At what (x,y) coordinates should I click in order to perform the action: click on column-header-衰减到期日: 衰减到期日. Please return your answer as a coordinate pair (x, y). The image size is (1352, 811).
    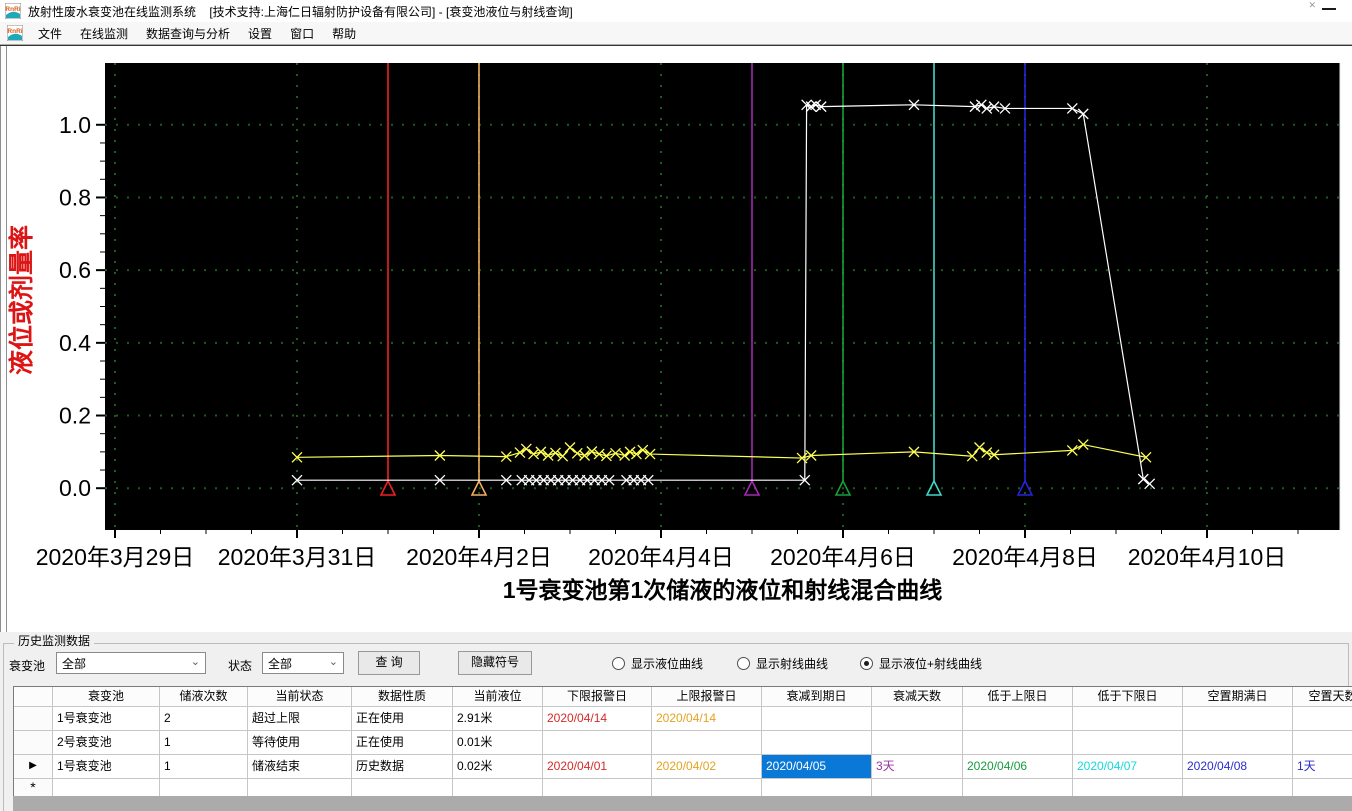
    Looking at the image, I should click on (817, 697).